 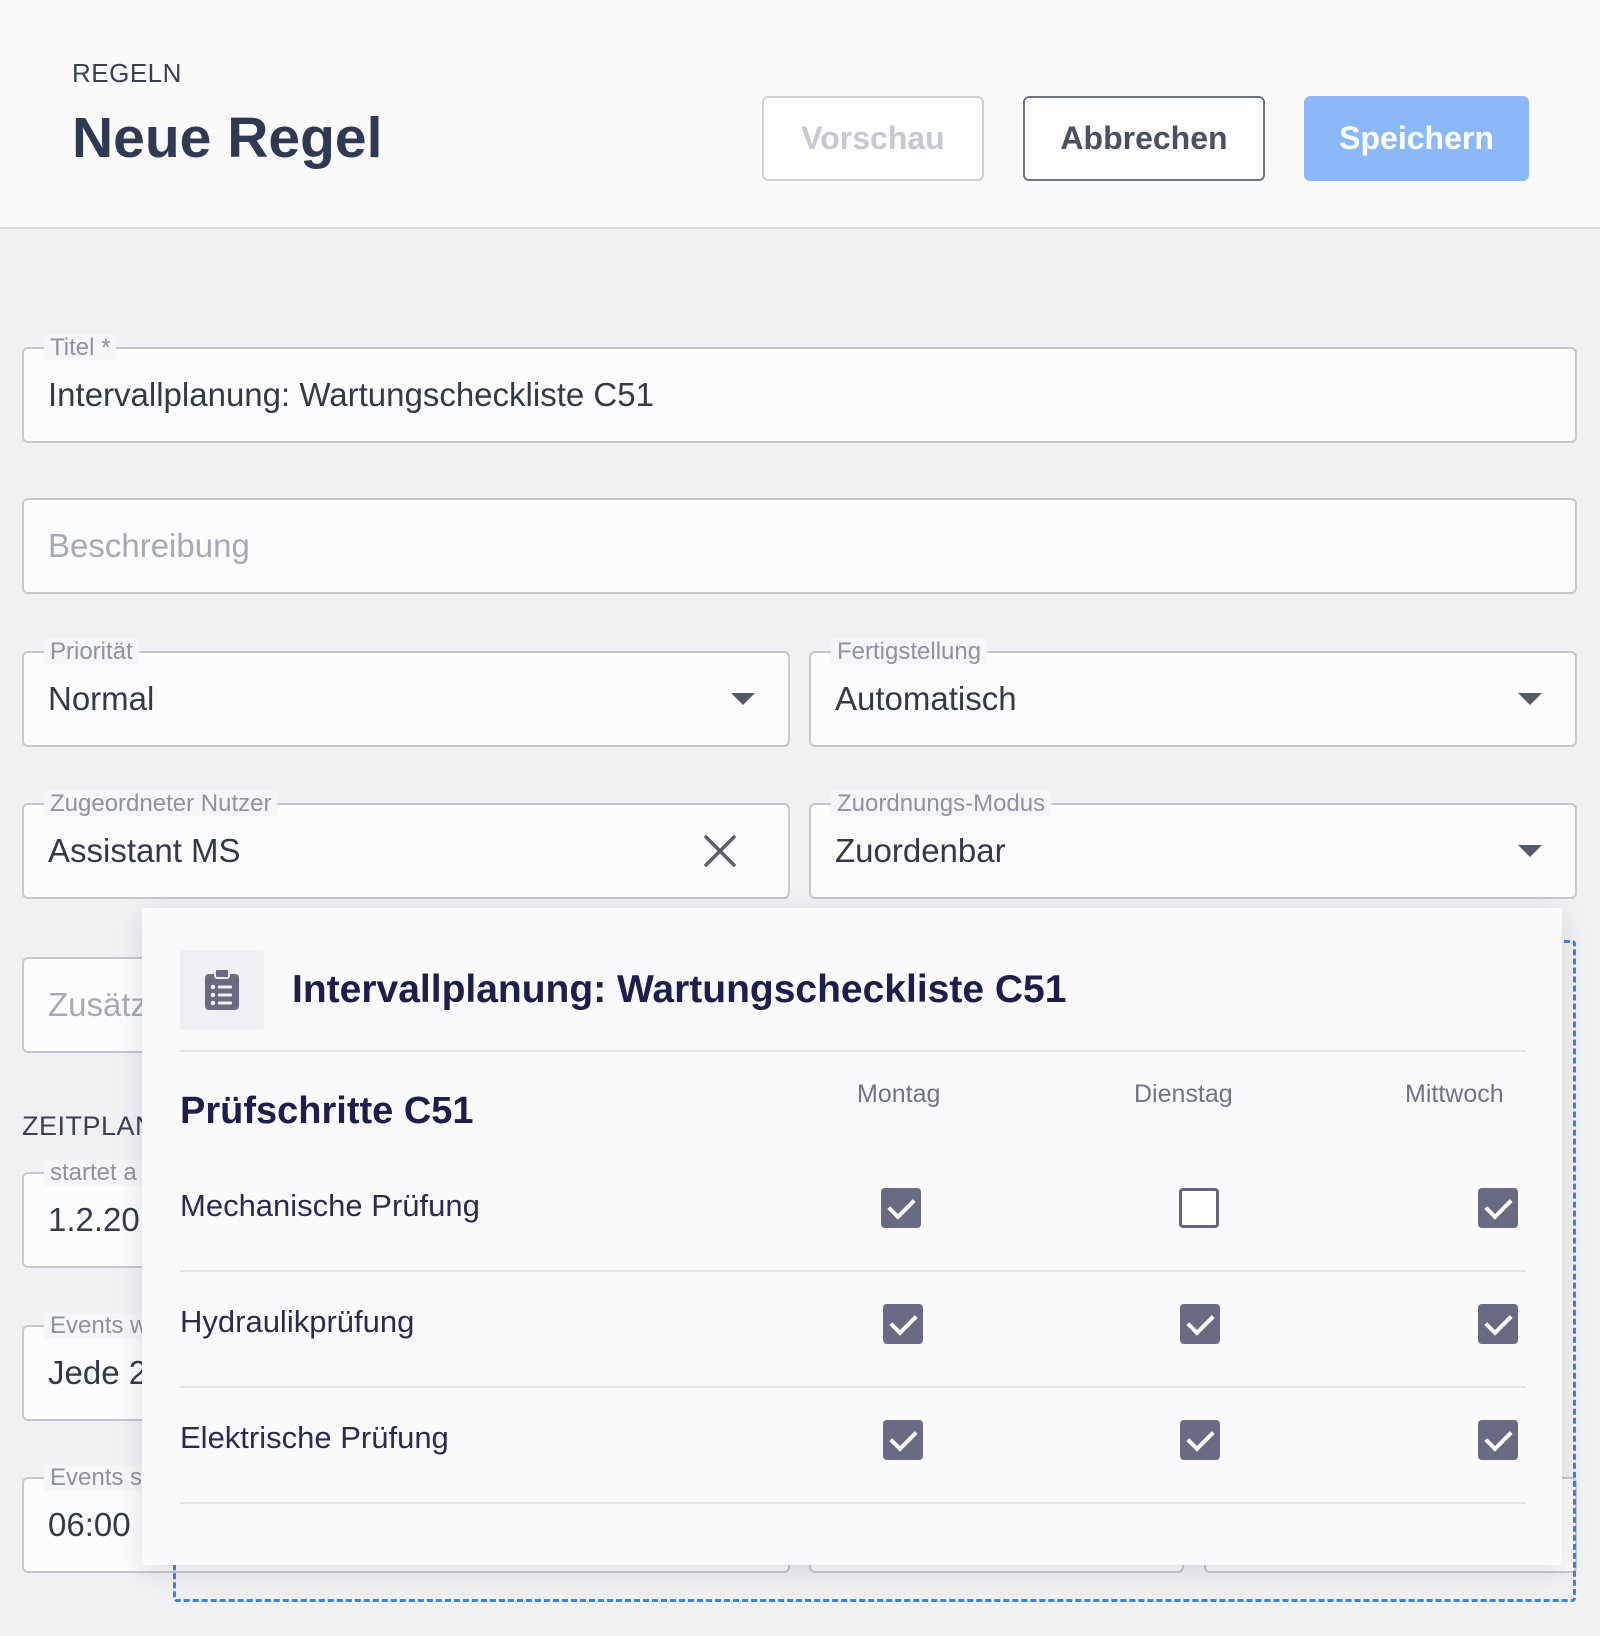 I want to click on checkbox-hydraulic-wednesday, so click(x=1498, y=1324).